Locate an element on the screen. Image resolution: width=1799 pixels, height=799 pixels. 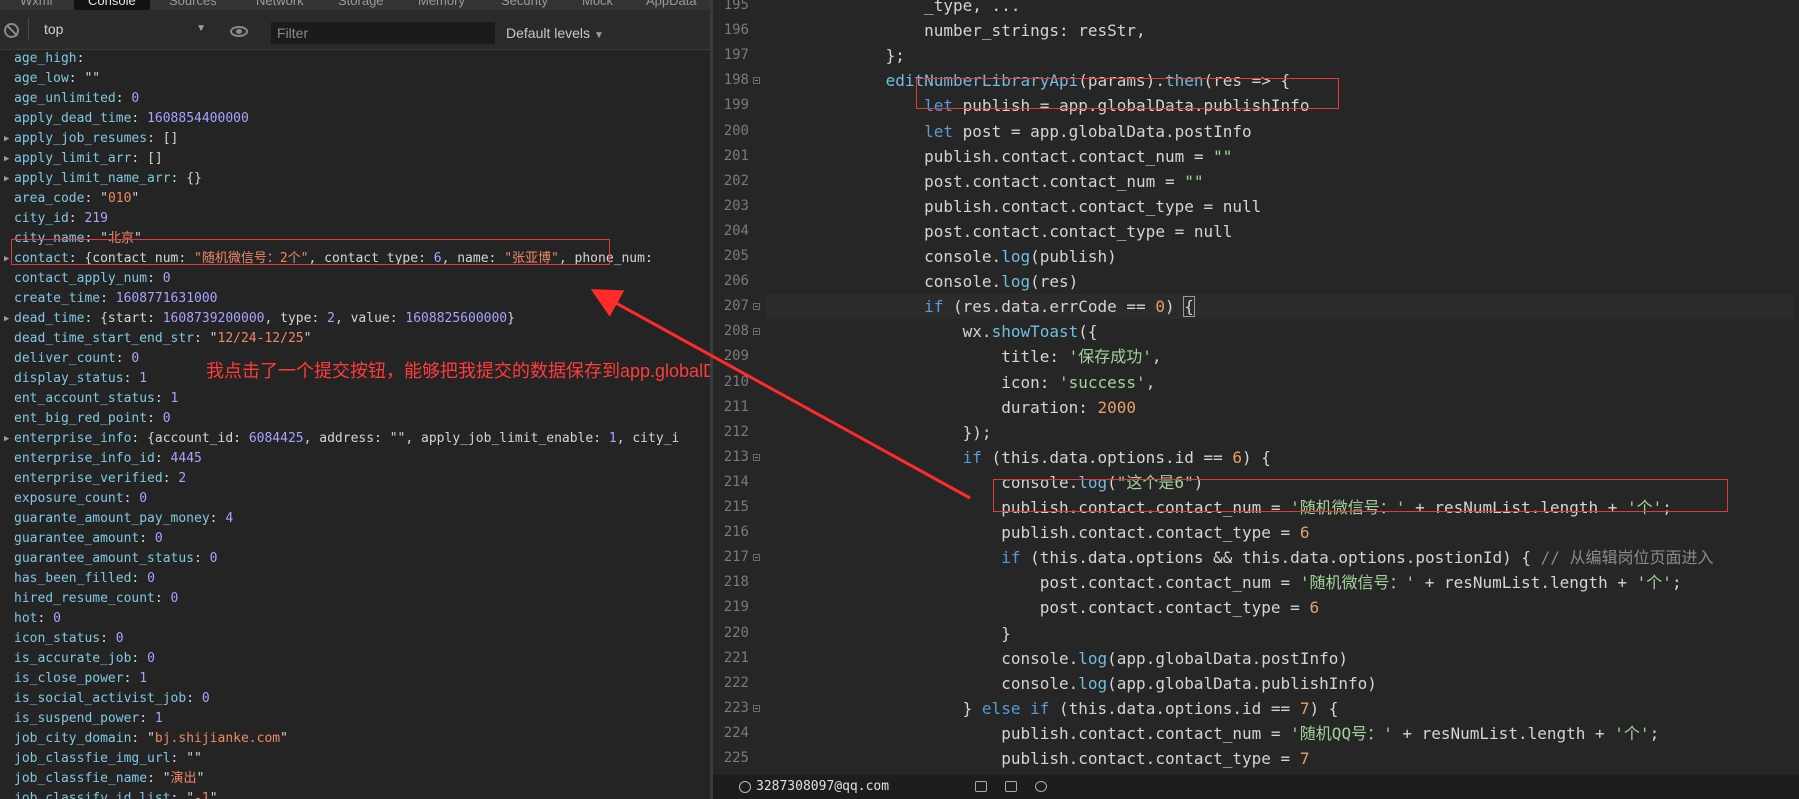
code-line: title: '保存成功', is located at coordinates (965, 356).